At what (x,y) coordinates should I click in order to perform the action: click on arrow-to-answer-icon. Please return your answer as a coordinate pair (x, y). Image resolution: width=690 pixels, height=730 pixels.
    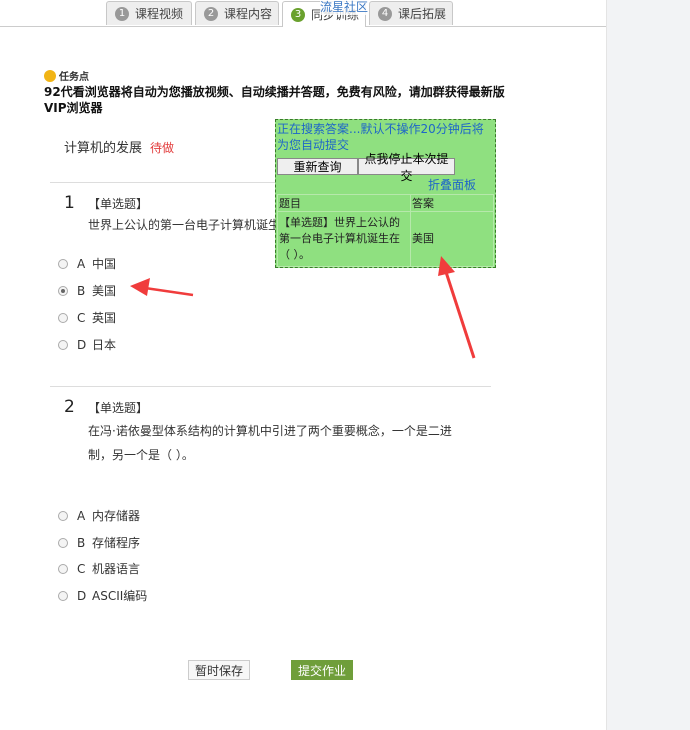
    Looking at the image, I should click on (457, 307).